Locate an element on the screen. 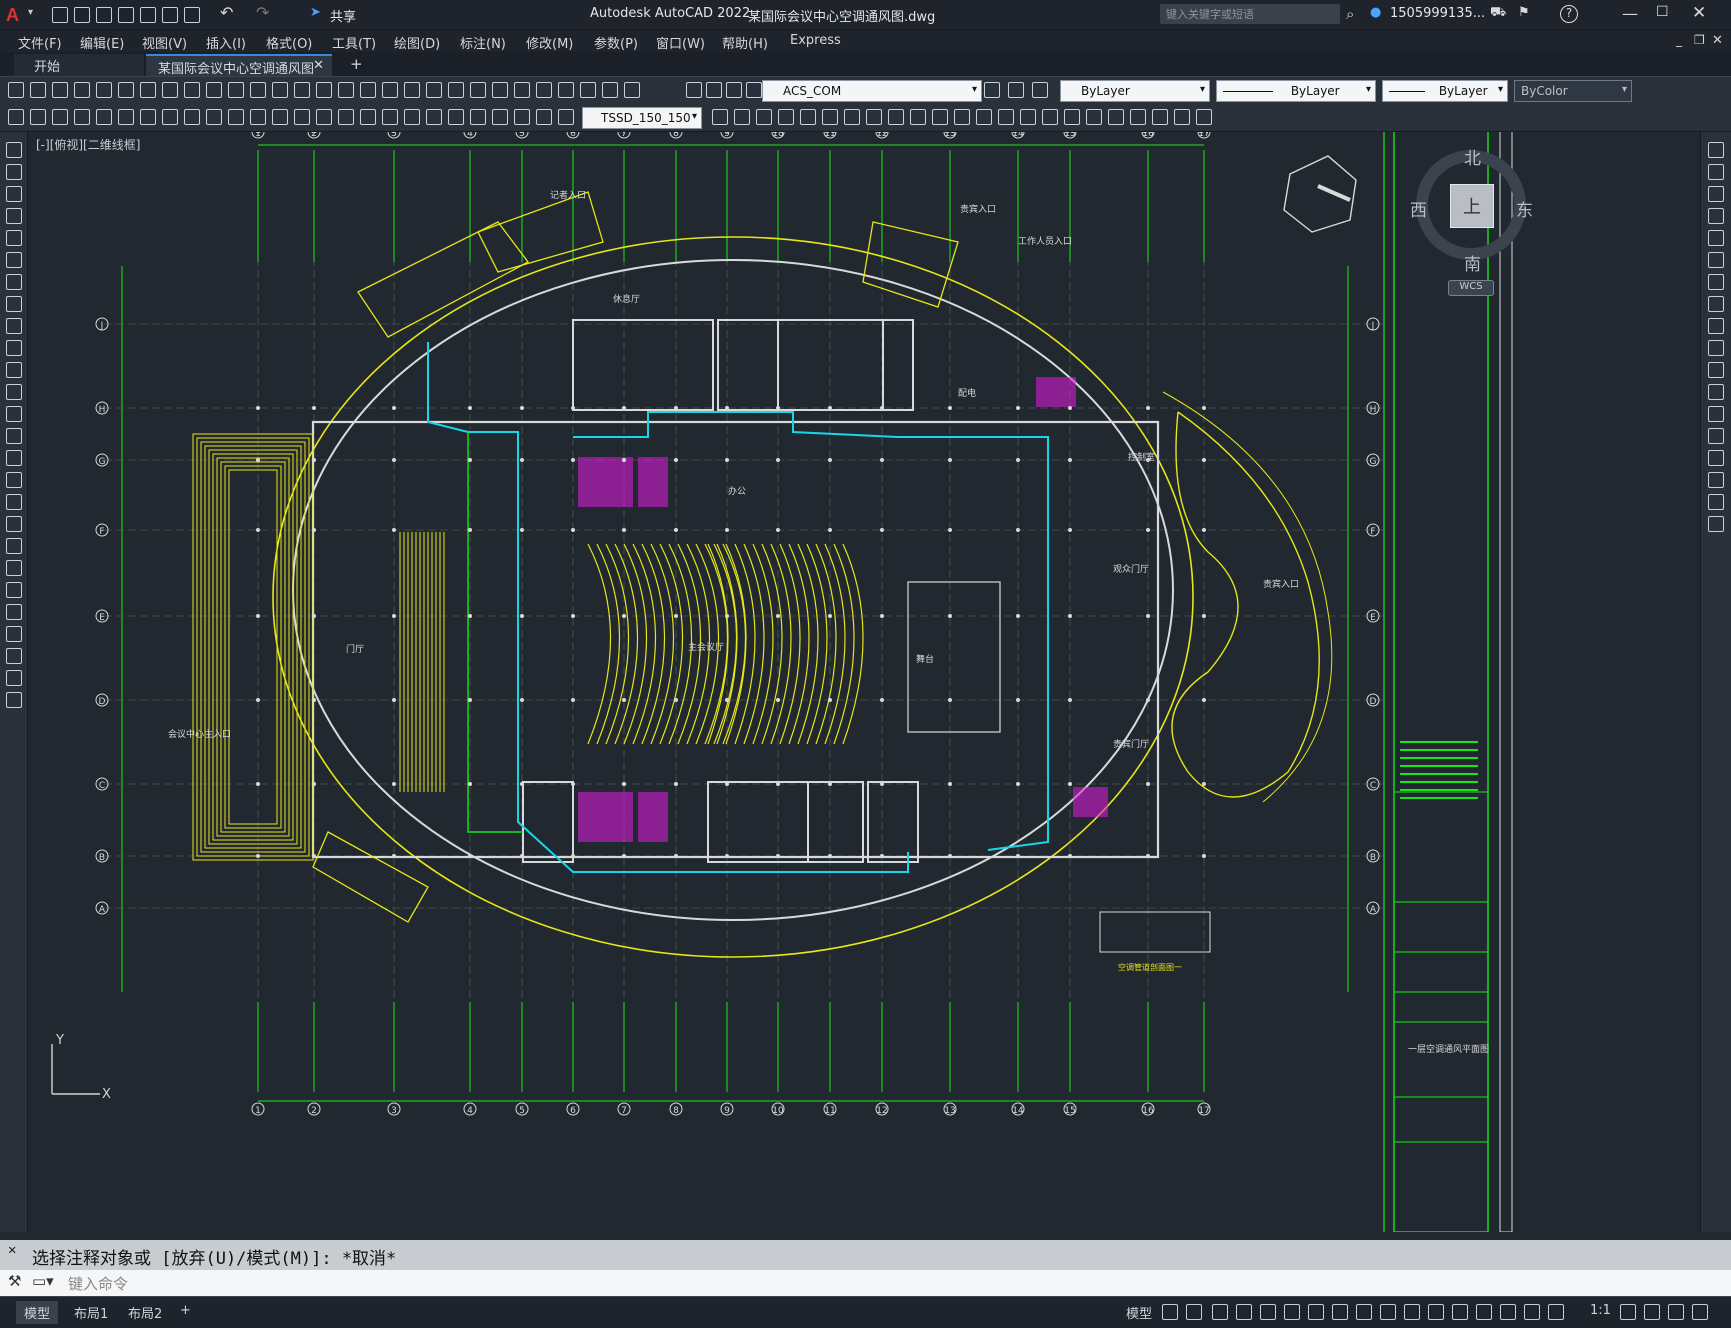 The width and height of the screenshot is (1731, 1328). viewcube: 上 北 南 西 东 WCS is located at coordinates (1474, 219).